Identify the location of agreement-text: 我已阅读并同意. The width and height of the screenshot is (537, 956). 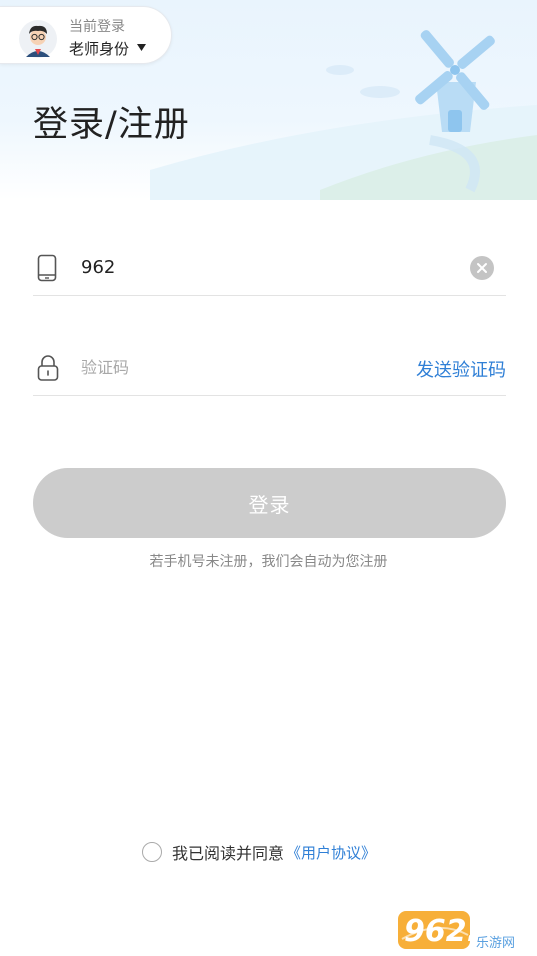
(228, 853).